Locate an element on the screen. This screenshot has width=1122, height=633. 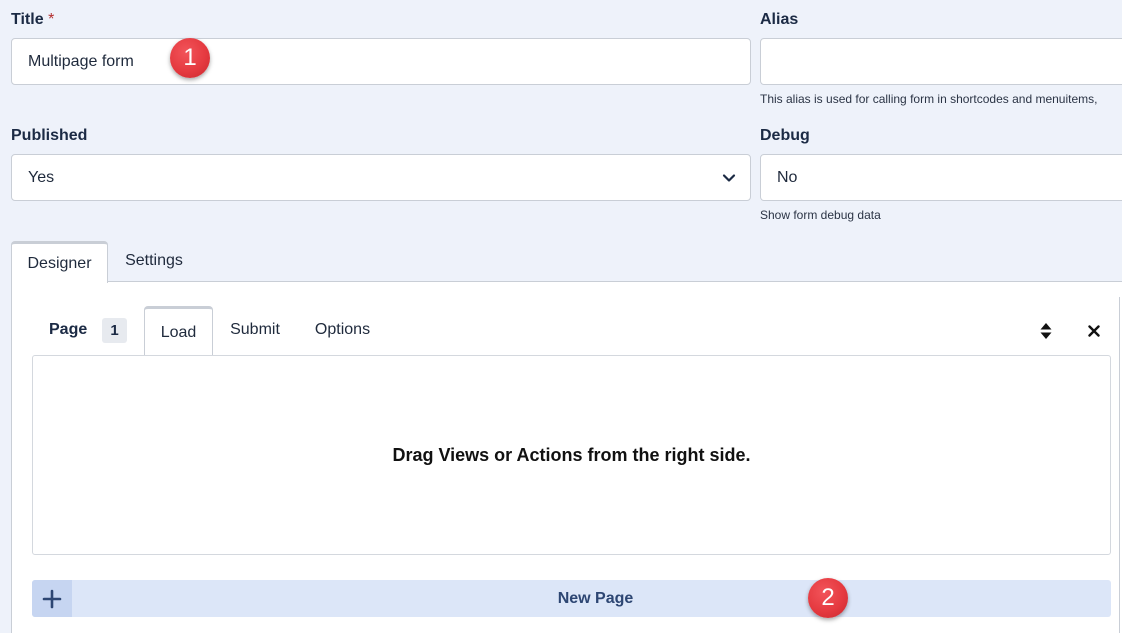
page-label: Page is located at coordinates (68, 329).